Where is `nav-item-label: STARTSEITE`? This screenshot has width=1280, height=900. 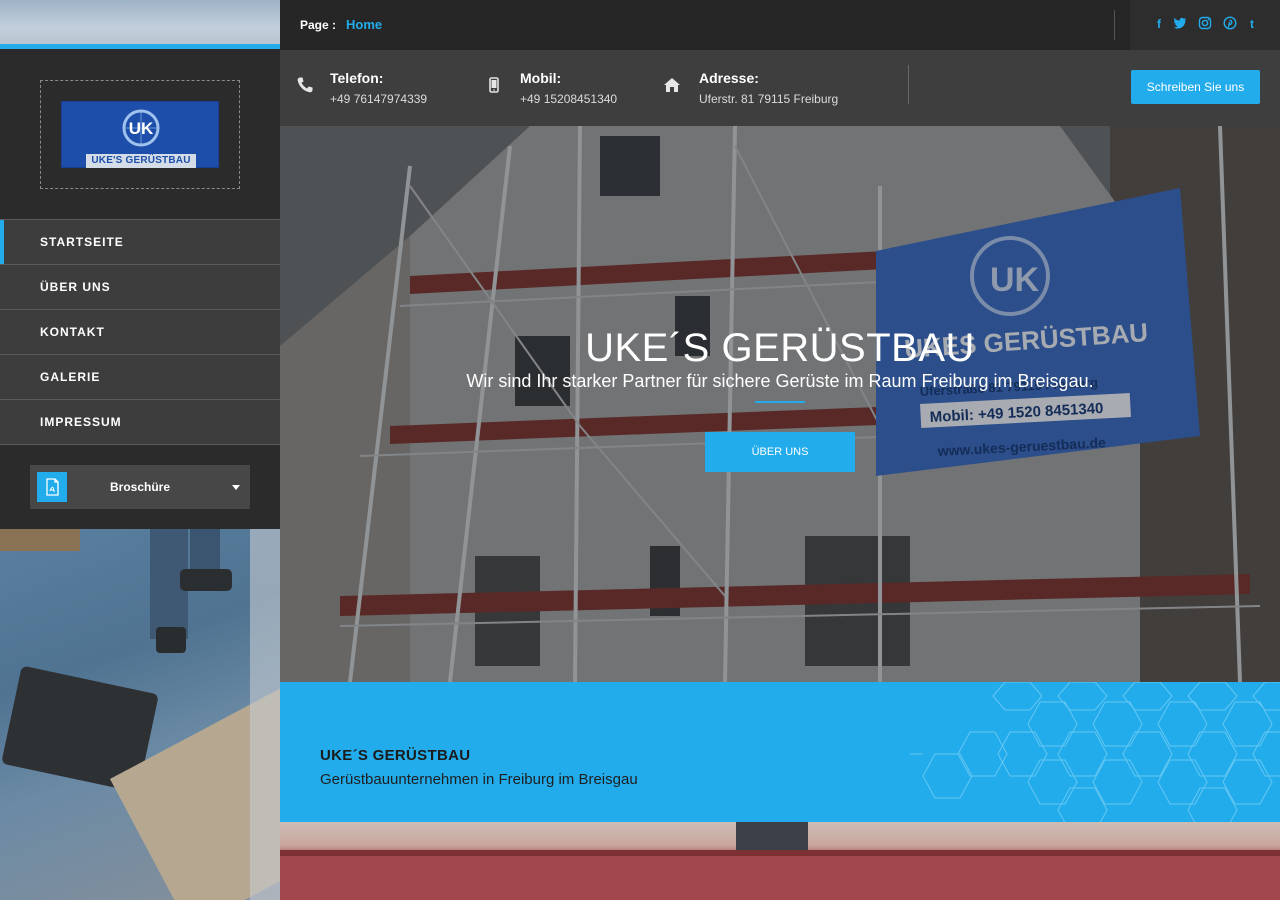
nav-item-label: STARTSEITE is located at coordinates (82, 242).